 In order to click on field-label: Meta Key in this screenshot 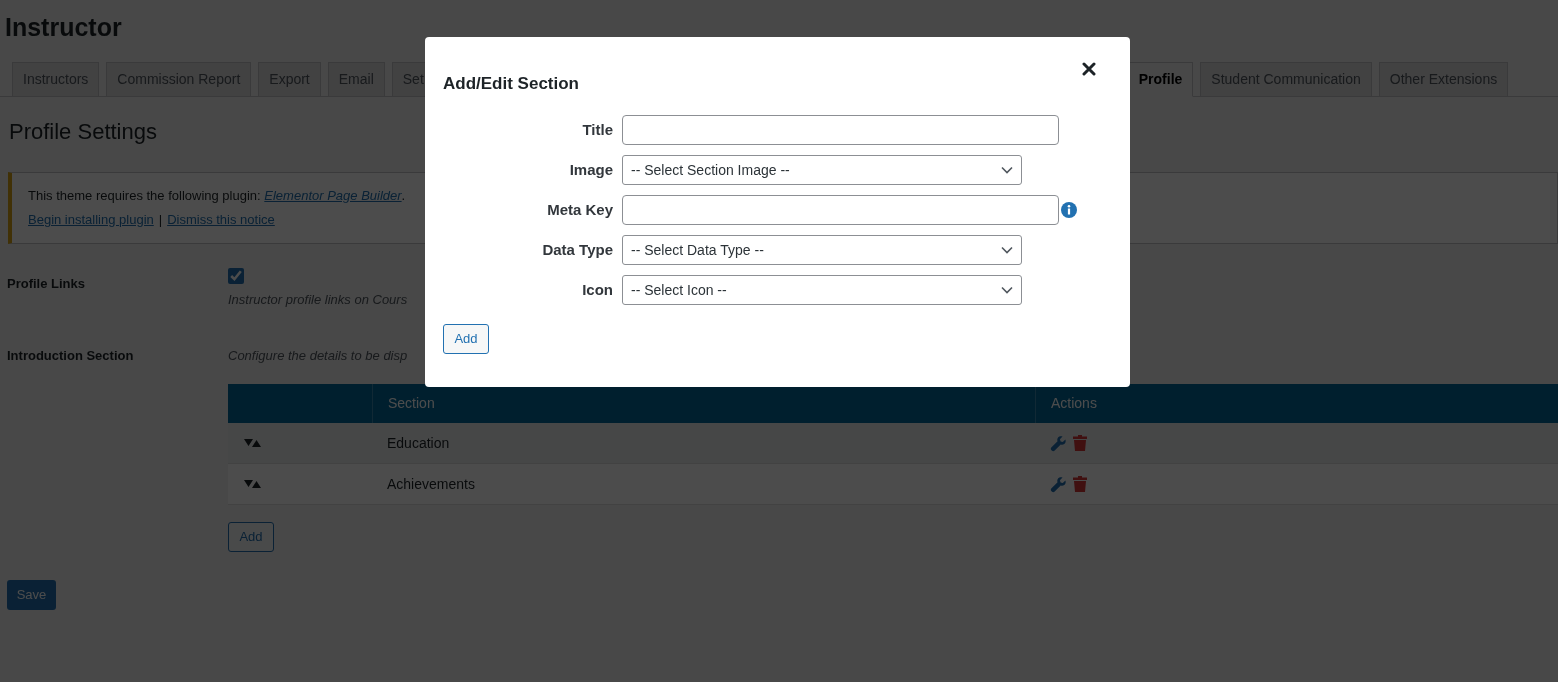, I will do `click(580, 209)`.